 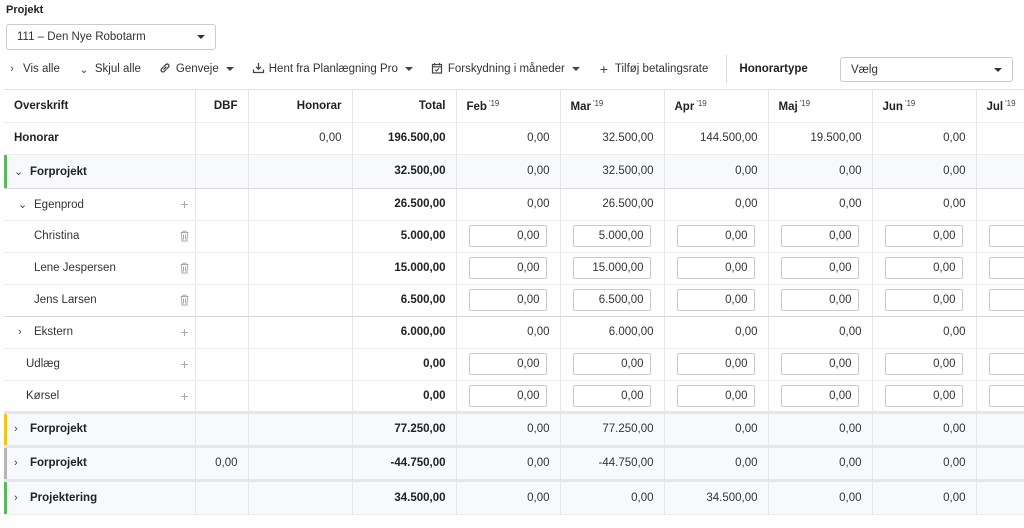 I want to click on month-value: 26.500,00, so click(x=612, y=204).